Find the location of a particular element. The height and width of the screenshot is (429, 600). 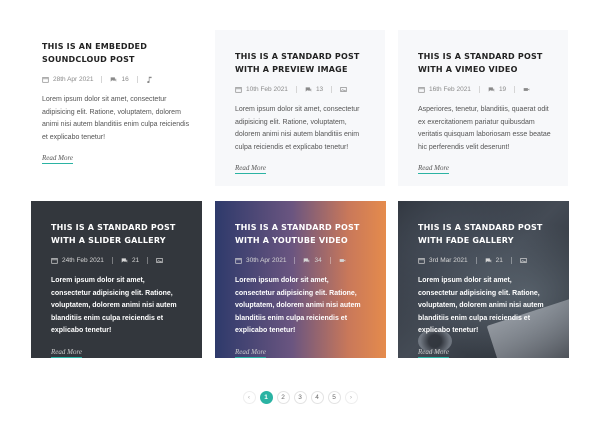

pagination: ‹ 1 2 3 4 5 › is located at coordinates (300, 397).